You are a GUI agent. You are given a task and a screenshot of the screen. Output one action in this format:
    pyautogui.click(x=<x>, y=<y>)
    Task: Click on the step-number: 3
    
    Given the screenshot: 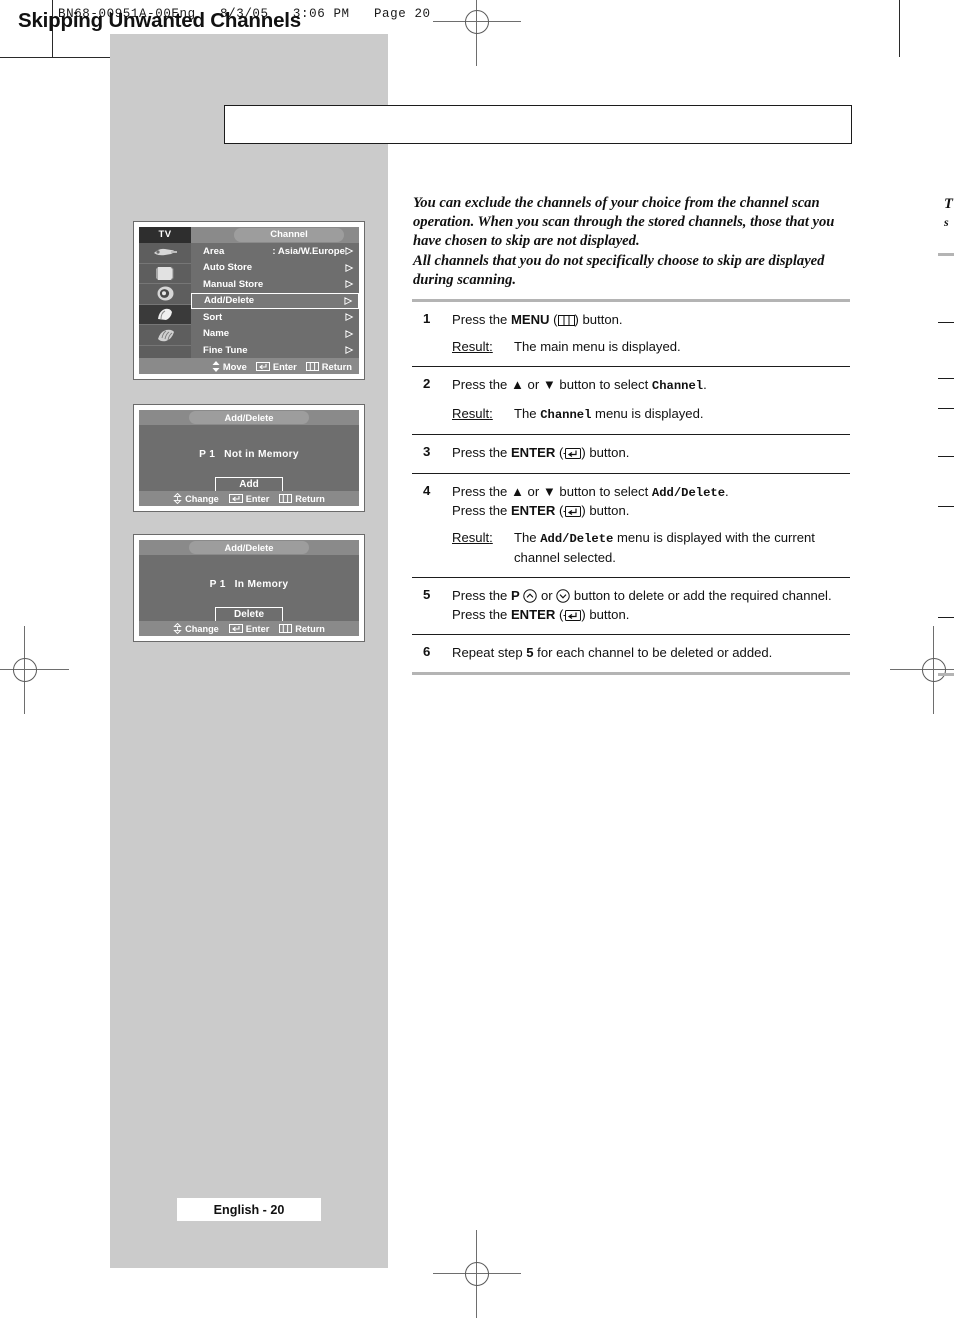 What is the action you would take?
    pyautogui.click(x=427, y=452)
    